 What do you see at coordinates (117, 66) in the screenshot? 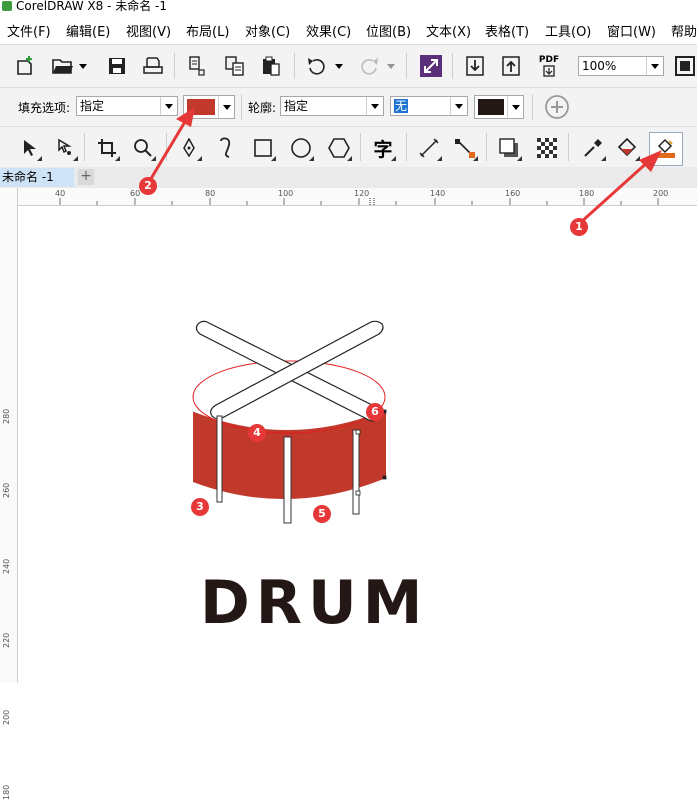
I see `save-button` at bounding box center [117, 66].